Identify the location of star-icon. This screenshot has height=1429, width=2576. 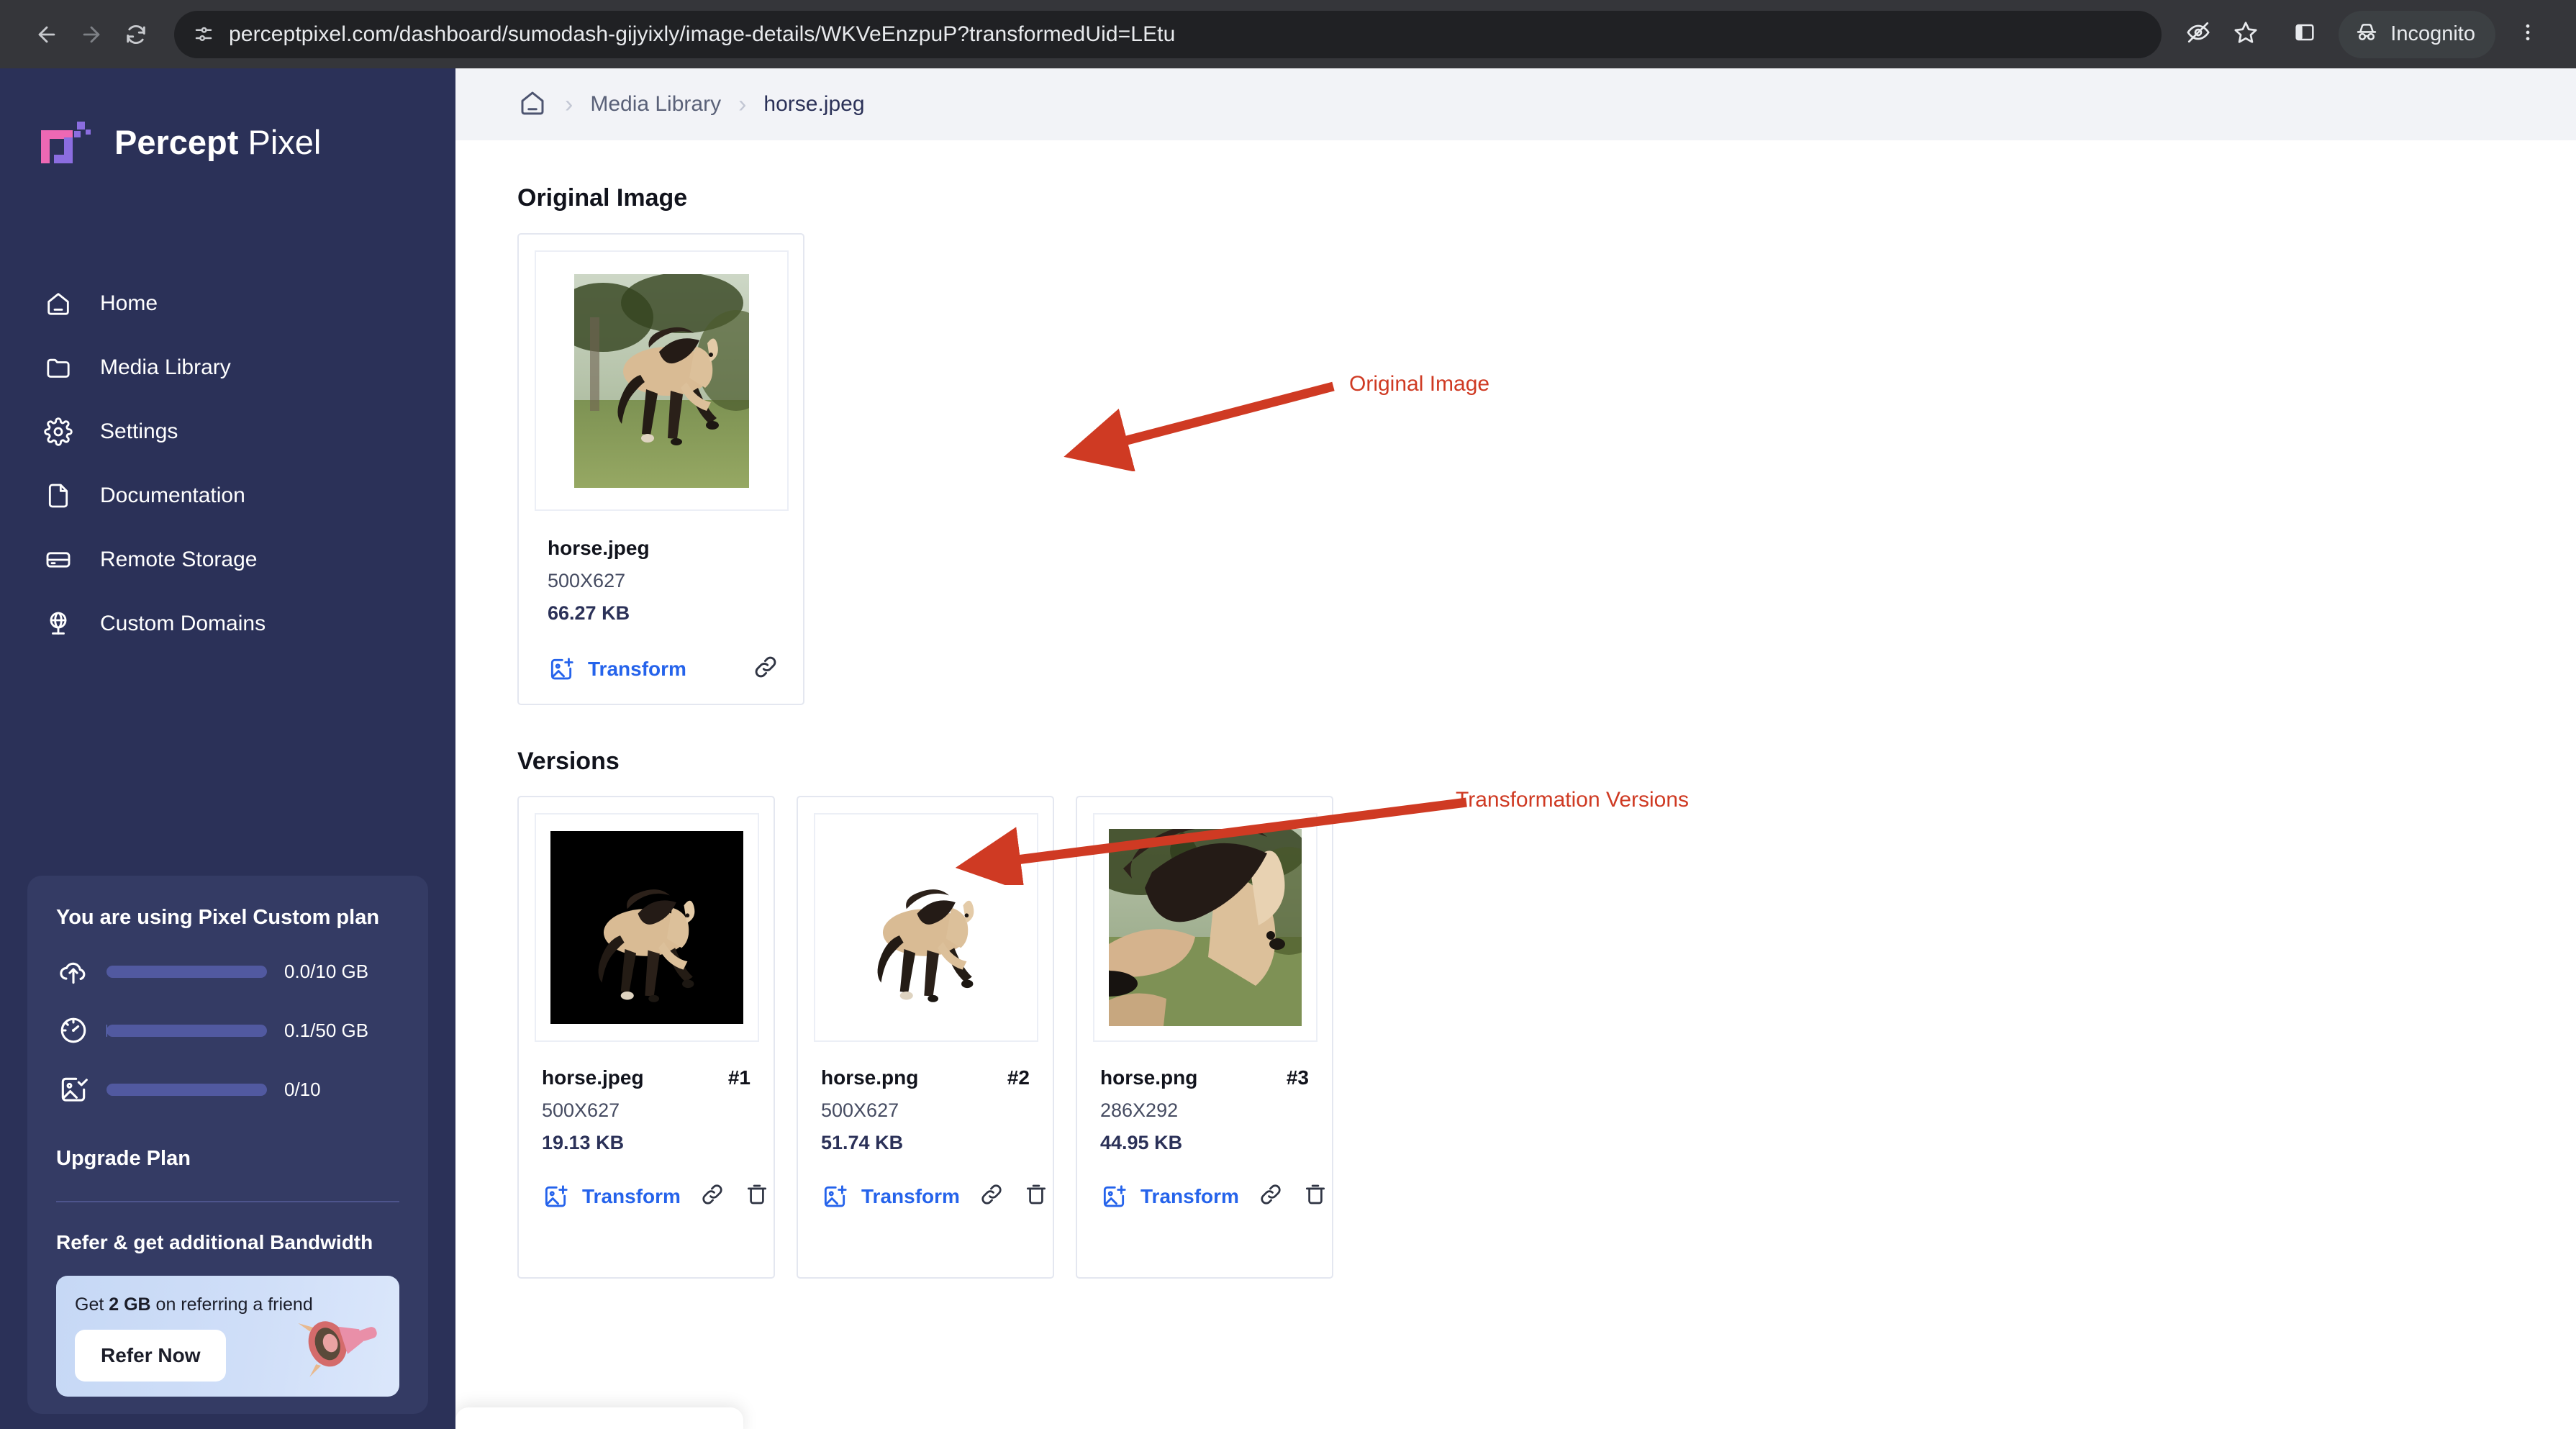
(2245, 34).